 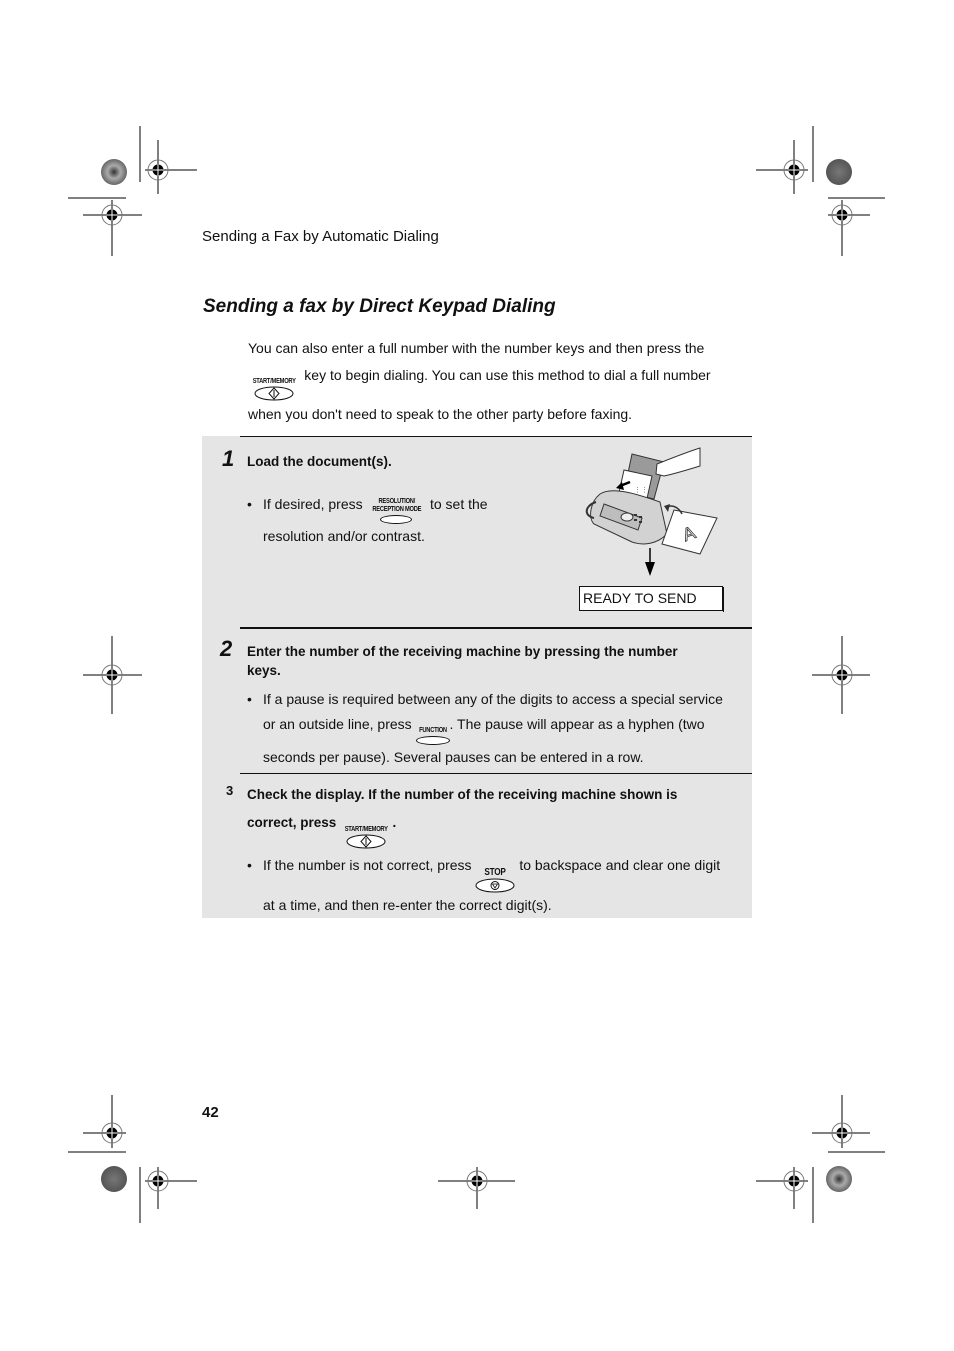 What do you see at coordinates (132, 191) in the screenshot?
I see `registration-mark-top-left` at bounding box center [132, 191].